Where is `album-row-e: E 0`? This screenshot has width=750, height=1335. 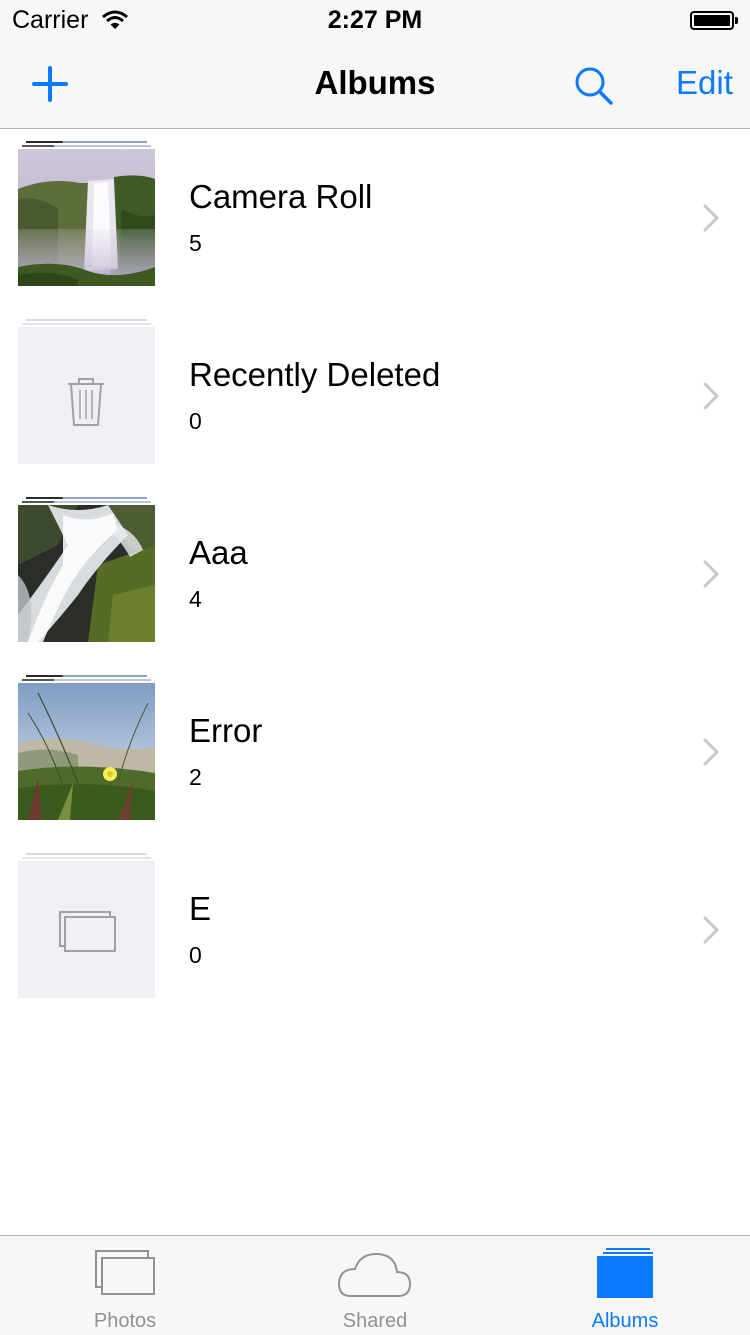 album-row-e: E 0 is located at coordinates (375, 930).